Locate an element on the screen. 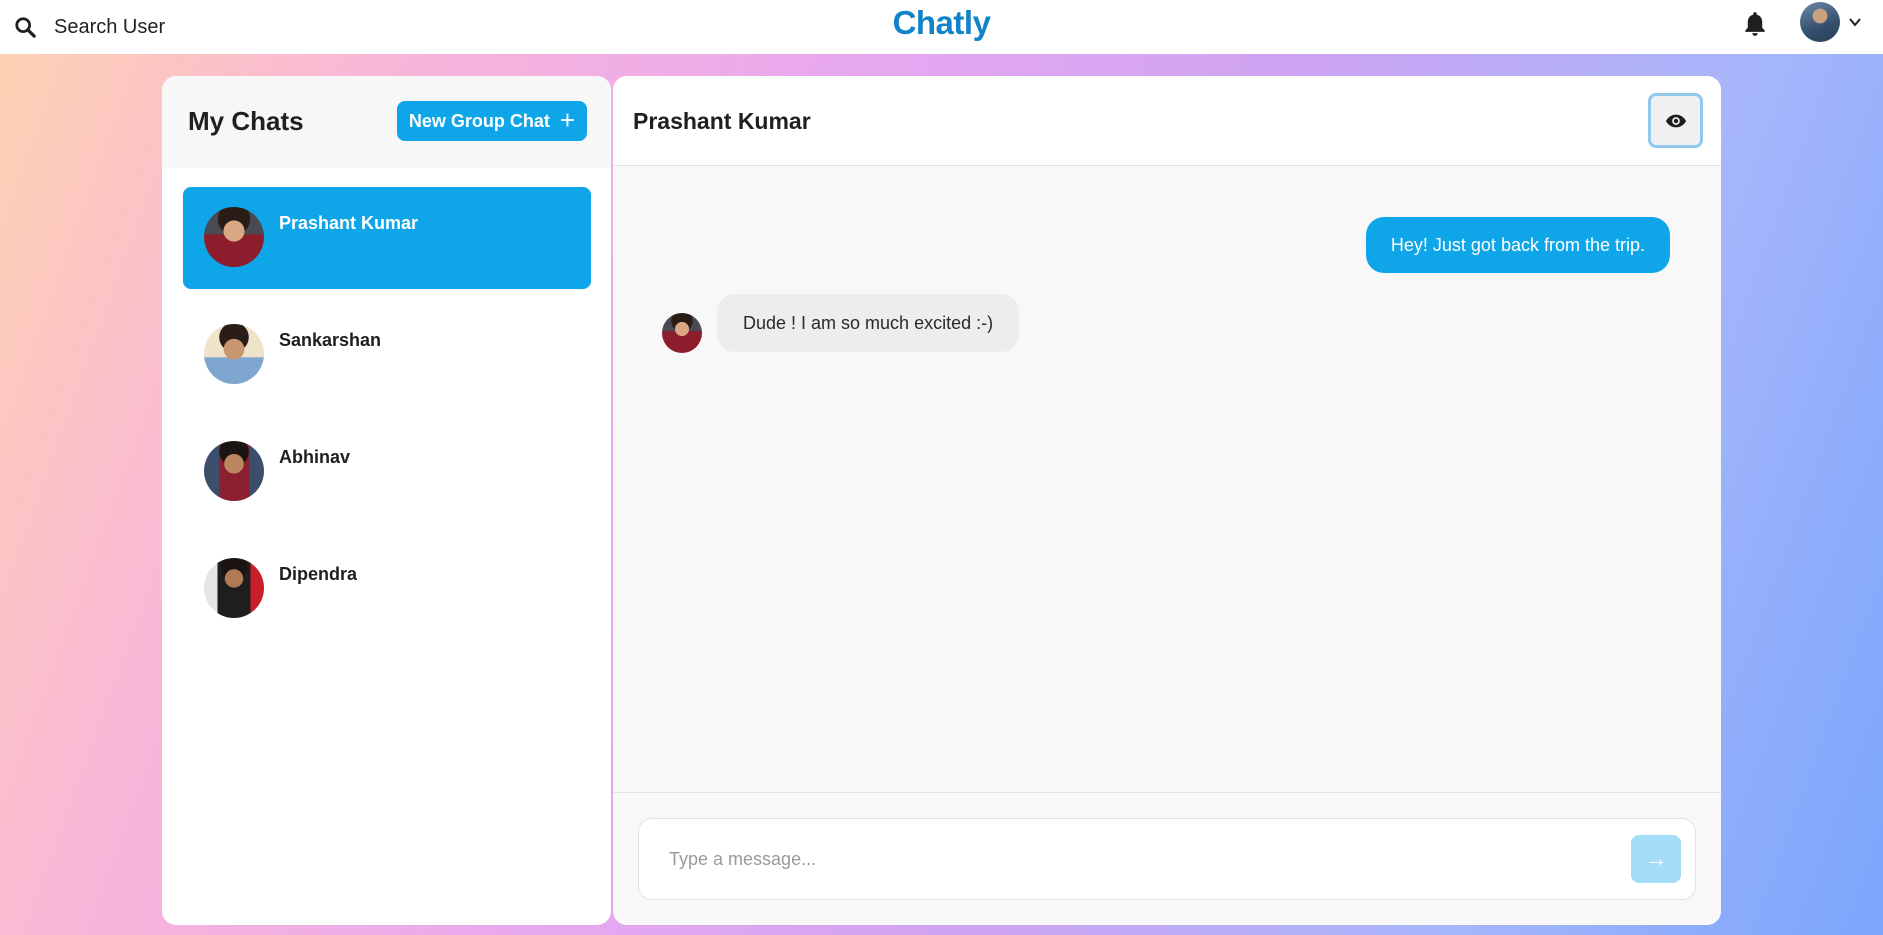 The height and width of the screenshot is (935, 1883). incoming-message-row: Dude ! I am so much excited :-) is located at coordinates (841, 323).